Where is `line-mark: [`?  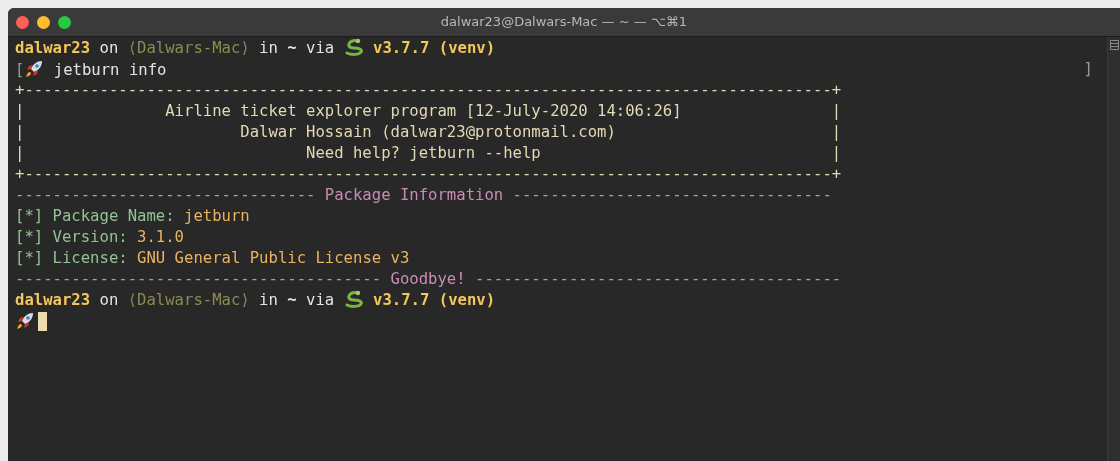
line-mark: [ is located at coordinates (20, 69).